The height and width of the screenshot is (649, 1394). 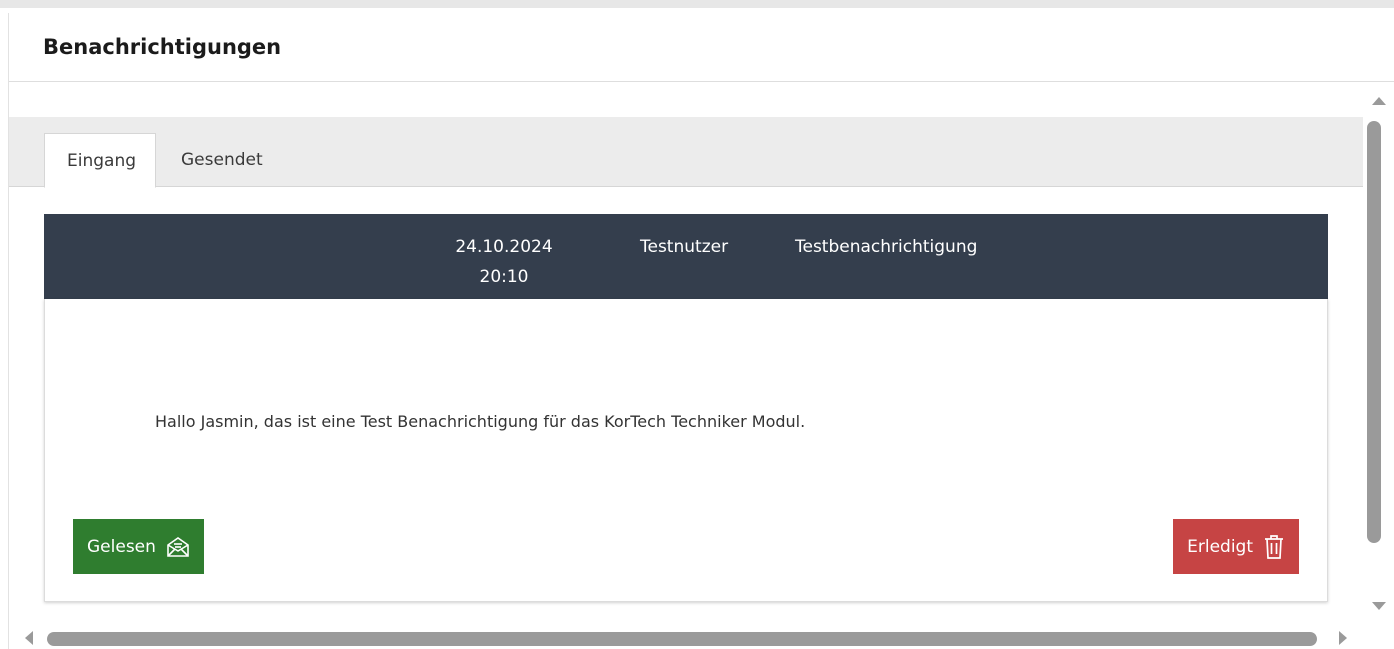 What do you see at coordinates (1220, 546) in the screenshot?
I see `done-label: Erledigt` at bounding box center [1220, 546].